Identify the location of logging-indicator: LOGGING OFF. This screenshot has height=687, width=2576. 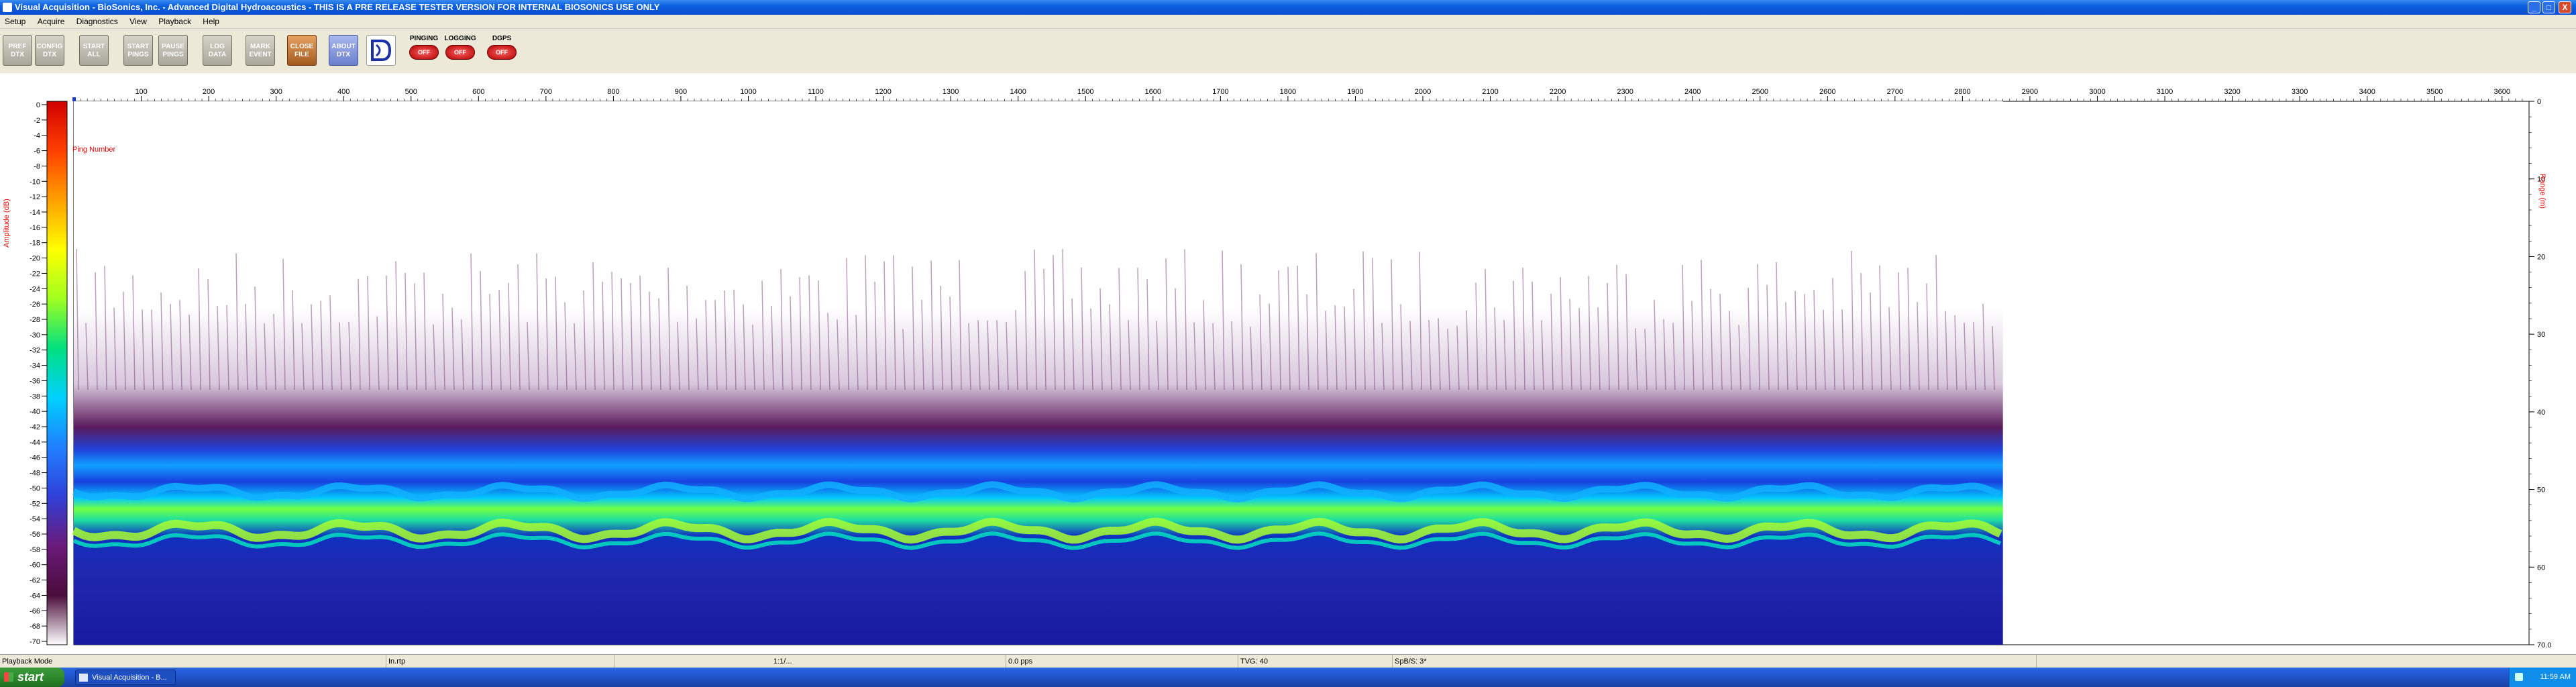
(460, 50).